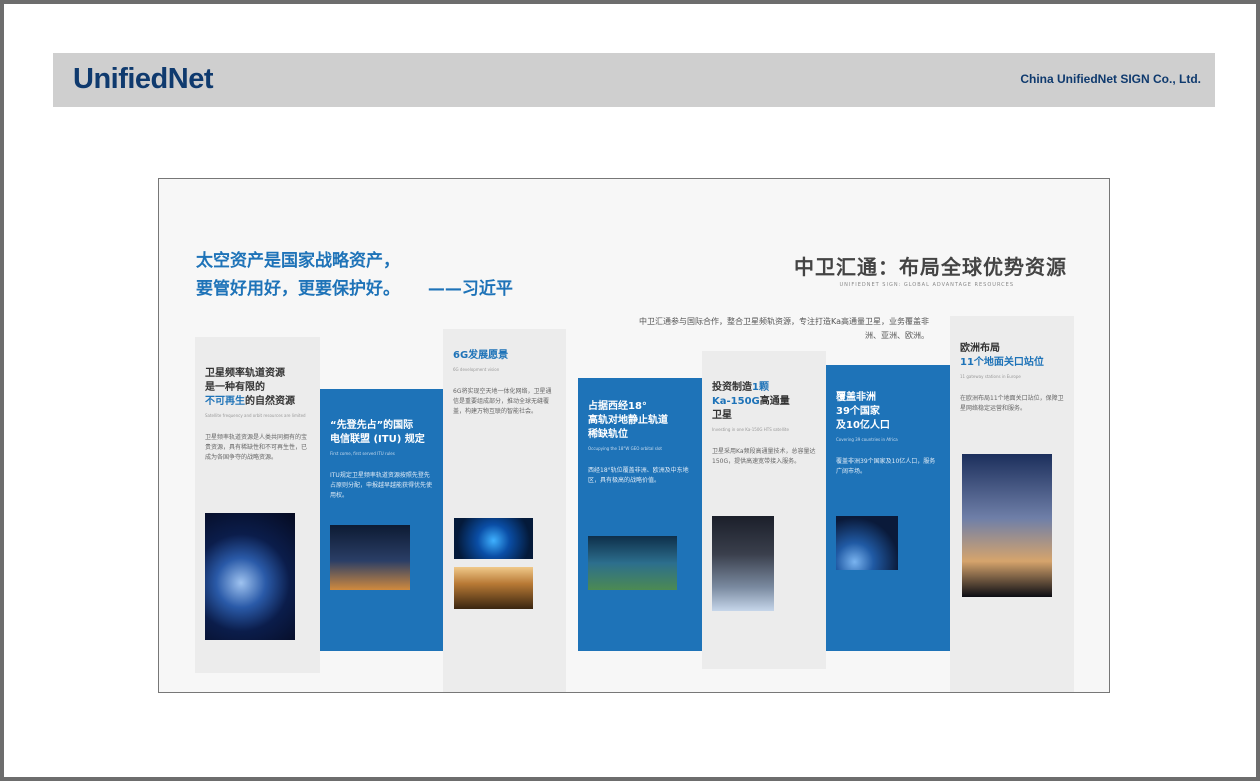  Describe the element at coordinates (750, 429) in the screenshot. I see `panel-caption: Investing in one Ka-150G HTS satellite` at that location.